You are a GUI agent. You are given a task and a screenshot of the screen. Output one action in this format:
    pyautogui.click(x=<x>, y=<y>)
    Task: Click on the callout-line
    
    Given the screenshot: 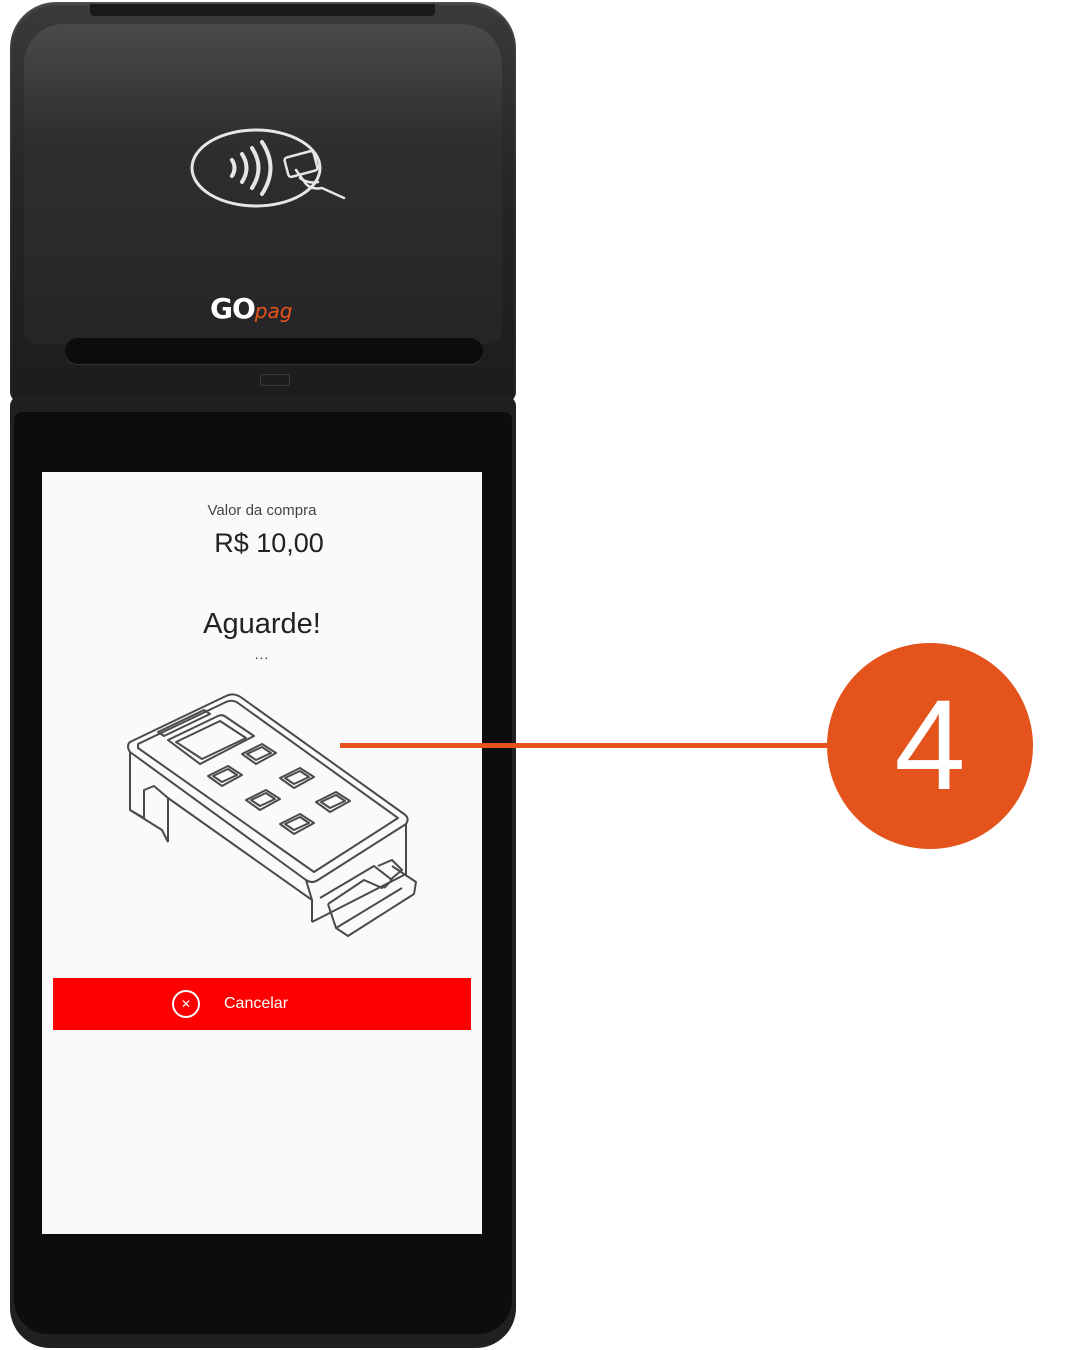 What is the action you would take?
    pyautogui.click(x=586, y=745)
    